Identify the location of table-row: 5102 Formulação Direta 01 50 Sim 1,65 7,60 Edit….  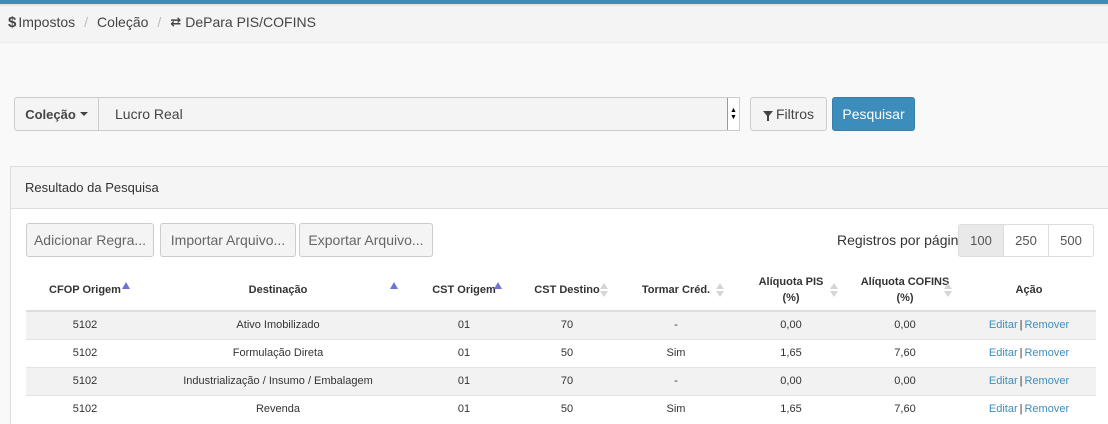
(561, 352).